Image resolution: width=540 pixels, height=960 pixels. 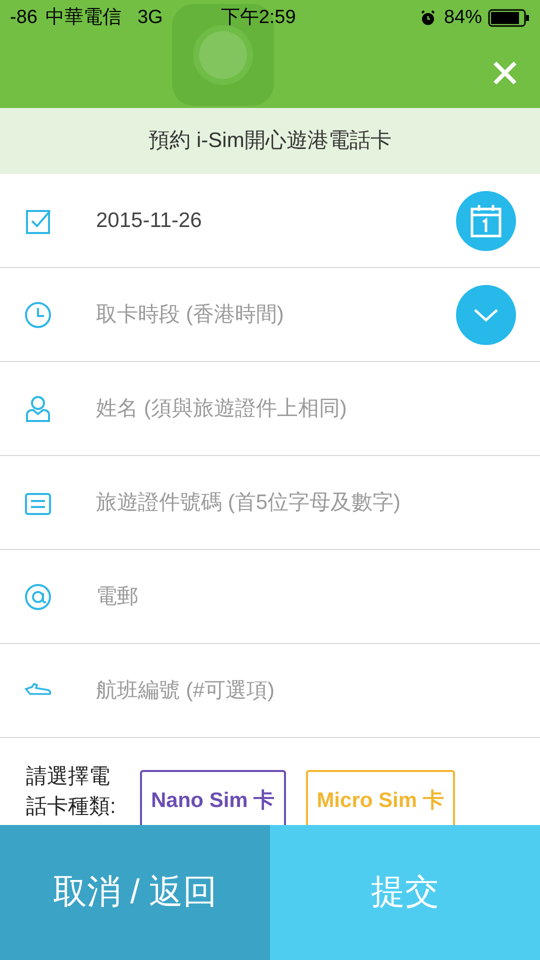 I want to click on calendar-icon, so click(x=486, y=221).